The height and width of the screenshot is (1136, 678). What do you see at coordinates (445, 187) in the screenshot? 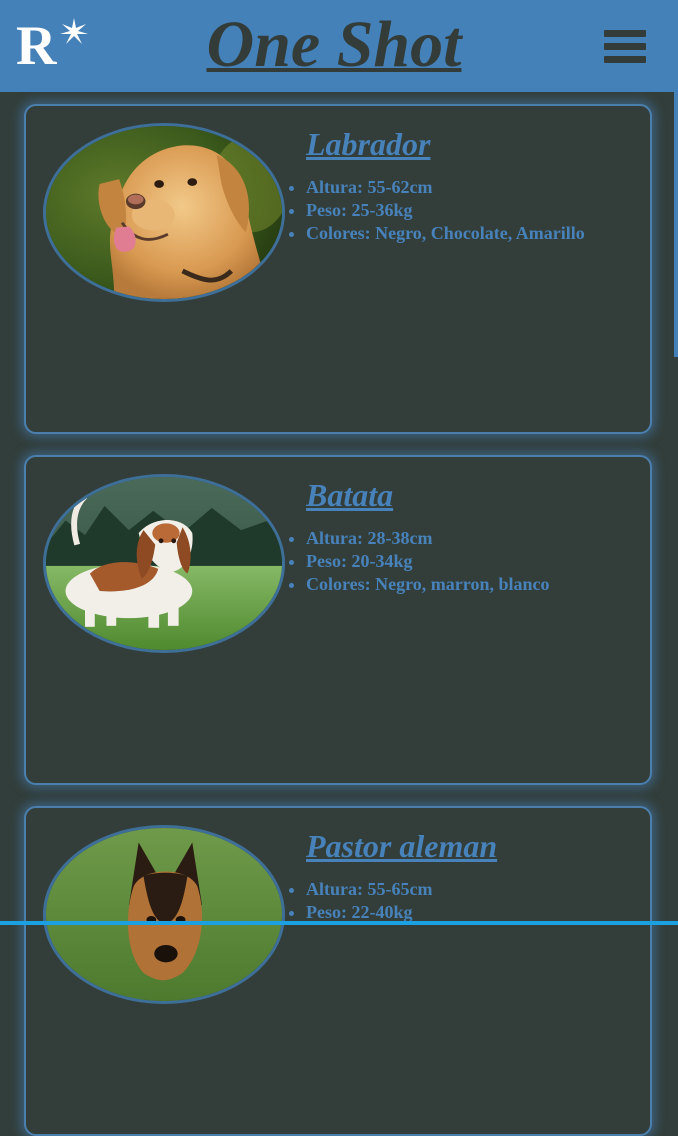
I see `spec-height: Altura: 55-62cm` at bounding box center [445, 187].